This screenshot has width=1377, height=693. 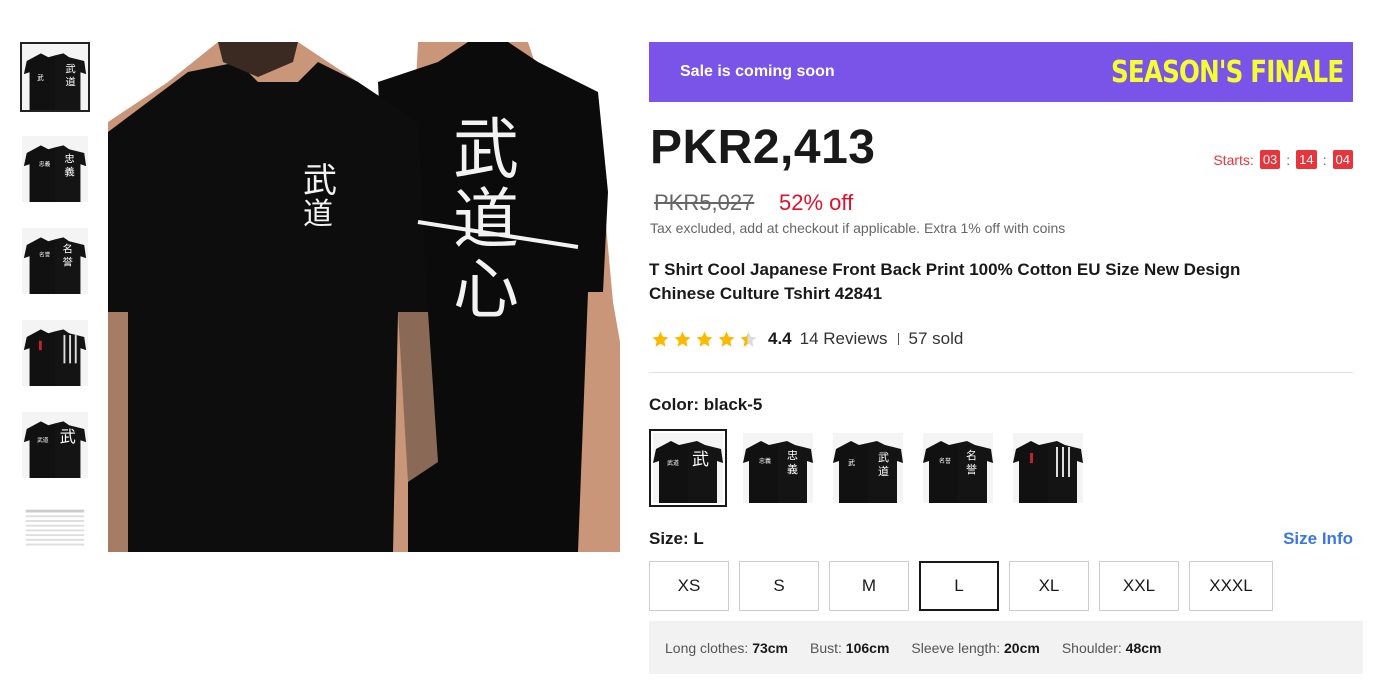 What do you see at coordinates (1231, 586) in the screenshot?
I see `size-option-xxxl: XXXL` at bounding box center [1231, 586].